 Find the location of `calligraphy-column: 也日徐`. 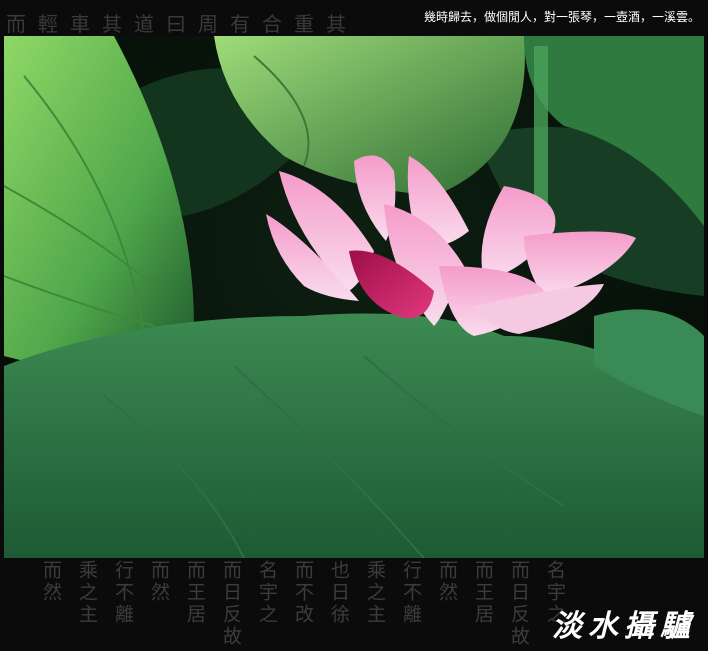

calligraphy-column: 也日徐 is located at coordinates (339, 593).